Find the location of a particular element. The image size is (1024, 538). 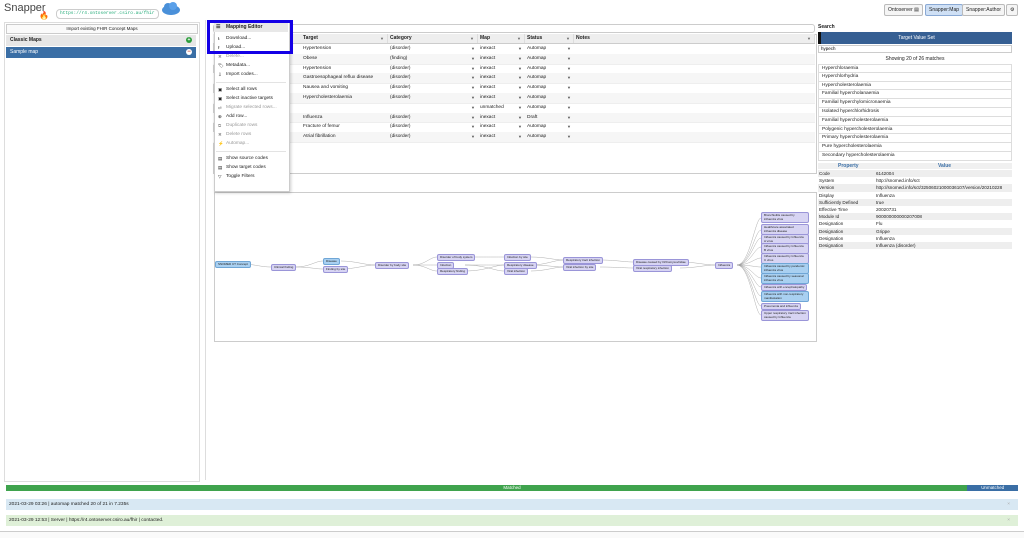

search-result-item: Hypercholesterolaemia is located at coordinates (915, 86).